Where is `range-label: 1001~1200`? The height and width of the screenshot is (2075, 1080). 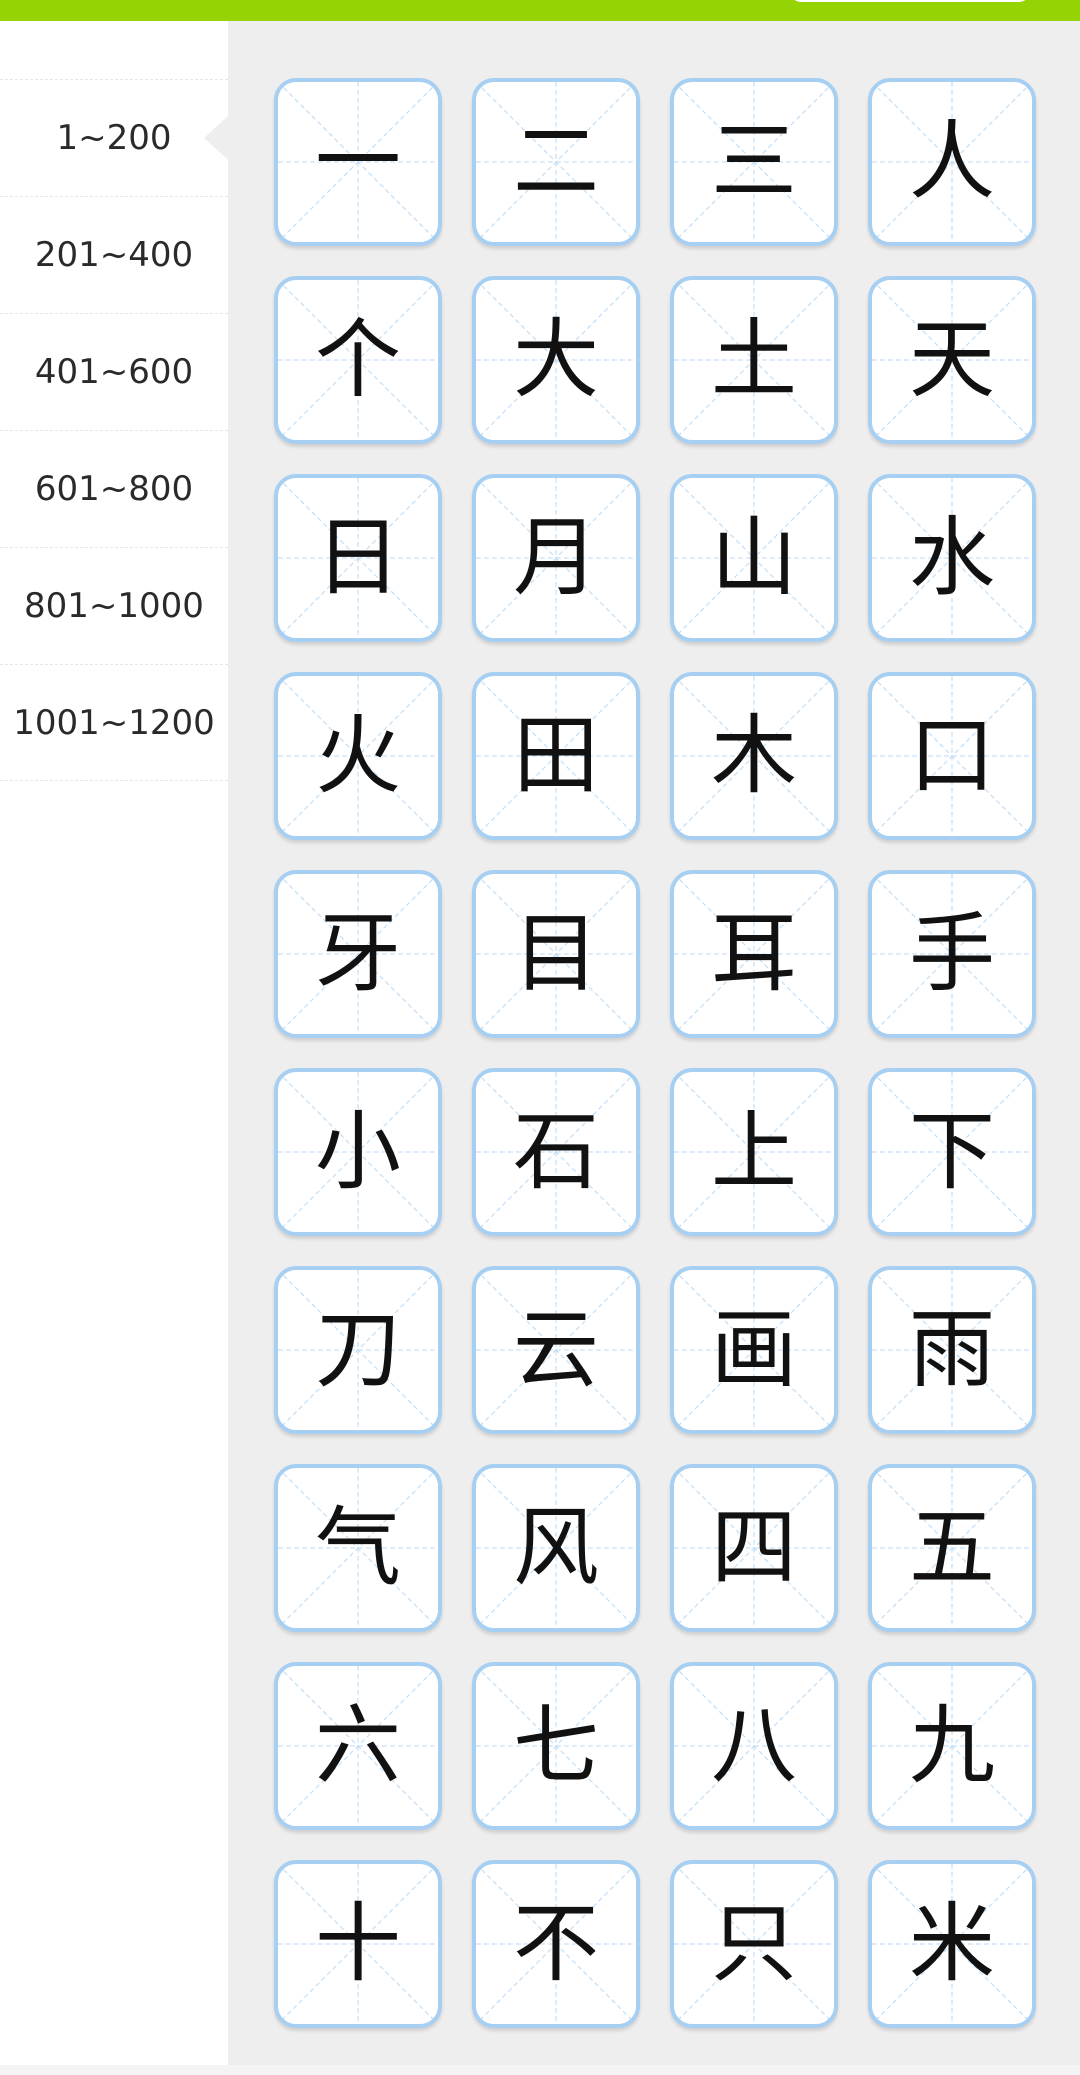
range-label: 1001~1200 is located at coordinates (114, 722).